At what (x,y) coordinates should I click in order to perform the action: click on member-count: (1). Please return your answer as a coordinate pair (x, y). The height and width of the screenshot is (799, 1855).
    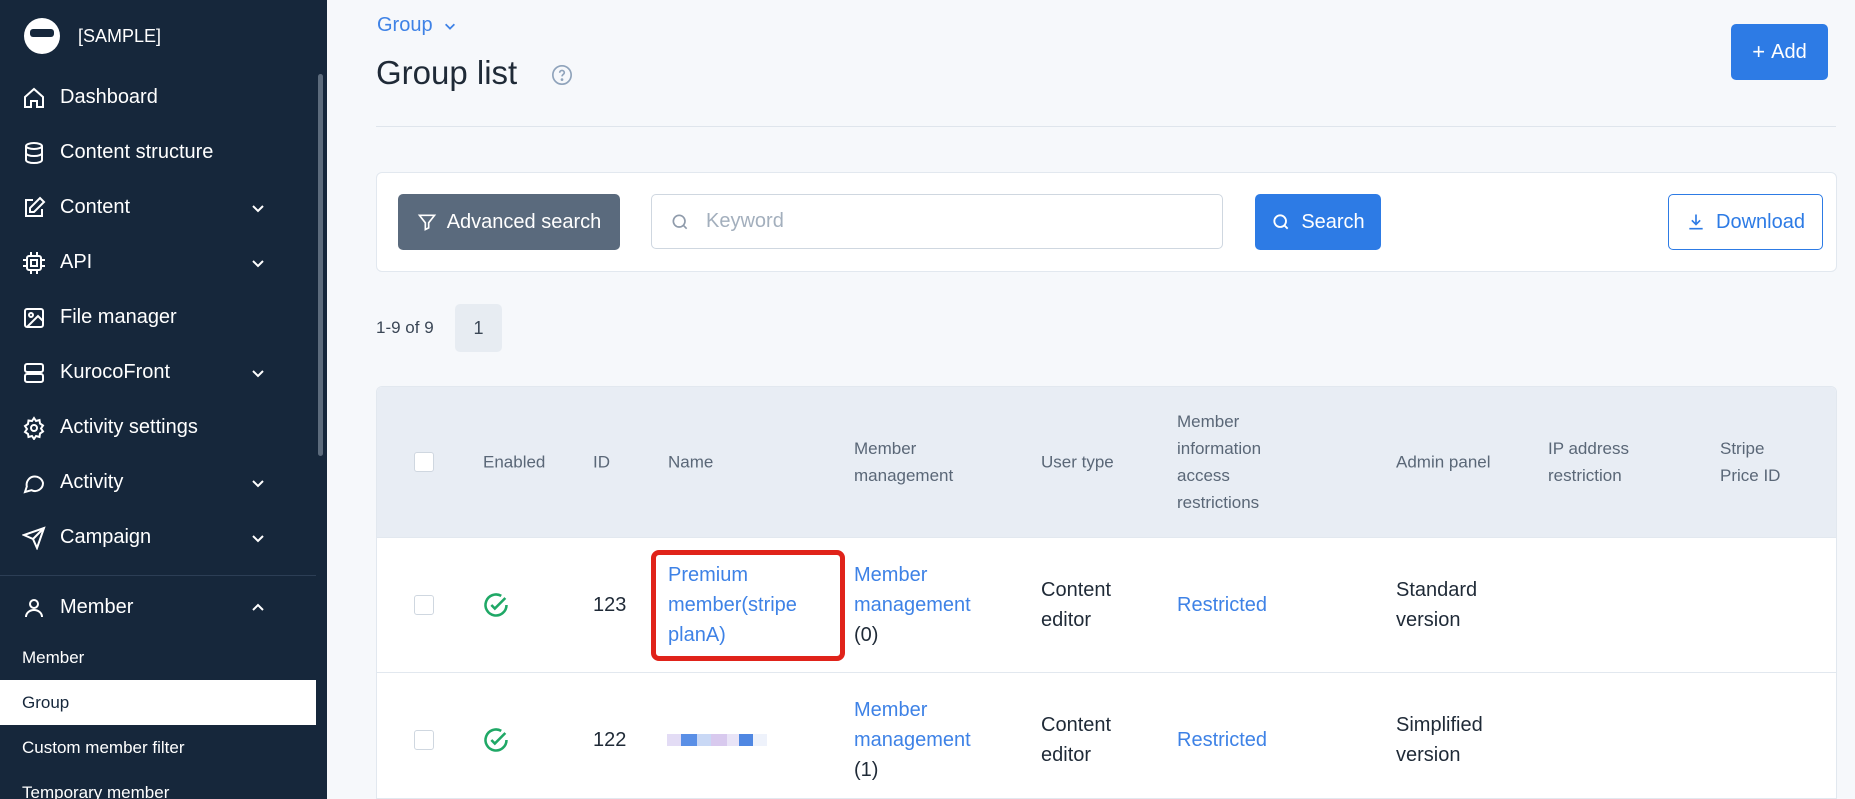
    Looking at the image, I should click on (866, 770).